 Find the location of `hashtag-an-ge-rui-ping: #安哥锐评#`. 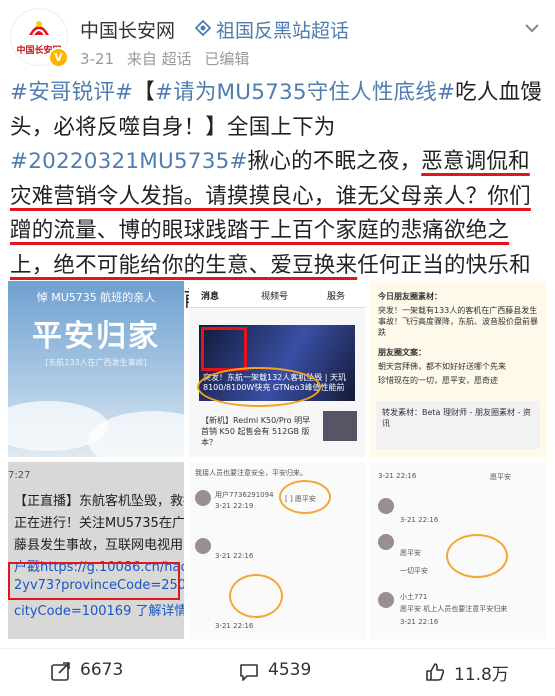

hashtag-an-ge-rui-ping: #安哥锐评# is located at coordinates (71, 92).